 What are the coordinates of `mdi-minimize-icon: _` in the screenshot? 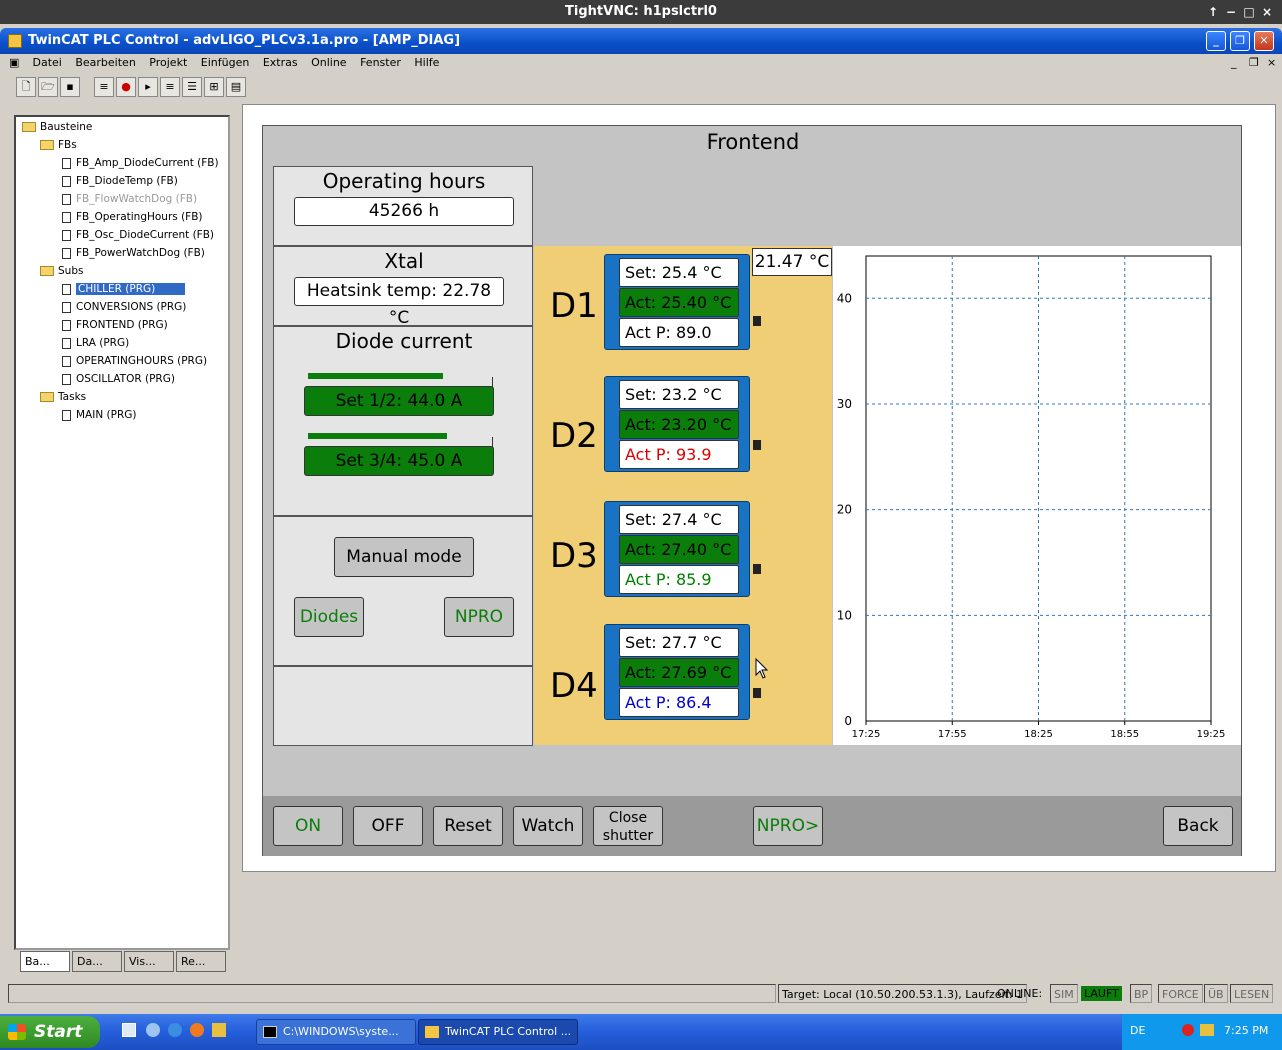 It's located at (1234, 63).